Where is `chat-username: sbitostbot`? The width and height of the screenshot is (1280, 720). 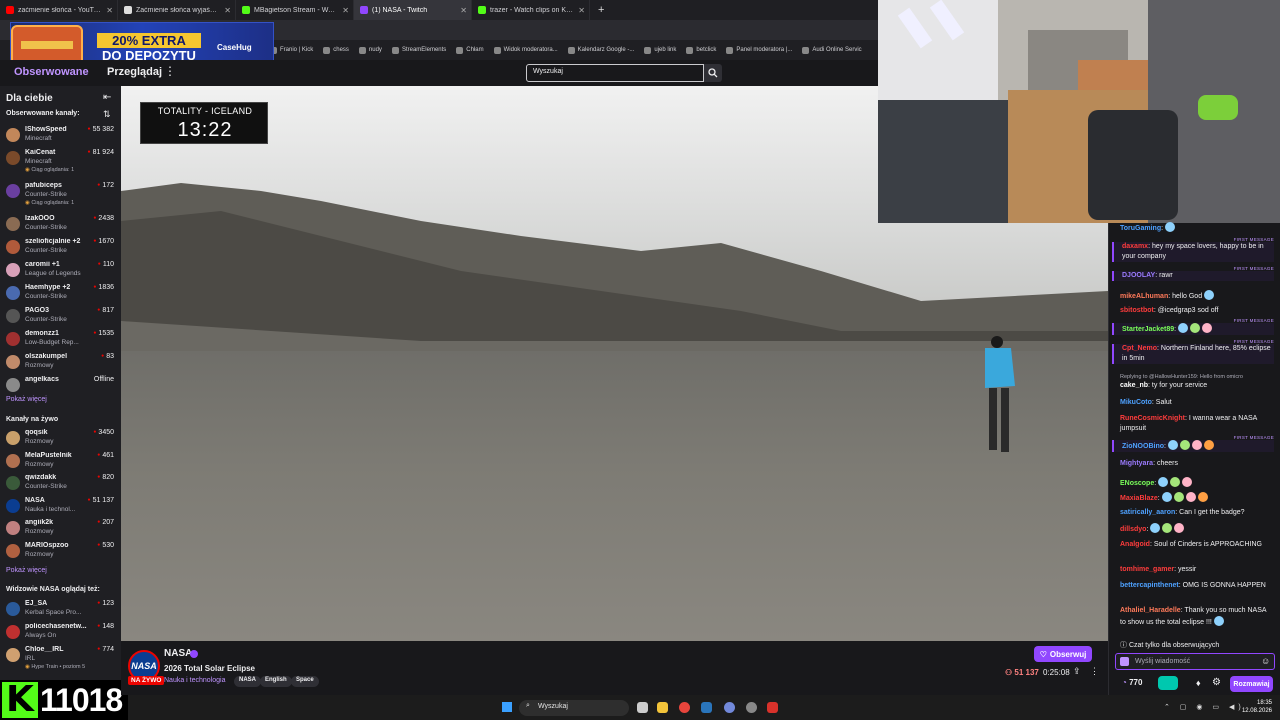 chat-username: sbitostbot is located at coordinates (1137, 310).